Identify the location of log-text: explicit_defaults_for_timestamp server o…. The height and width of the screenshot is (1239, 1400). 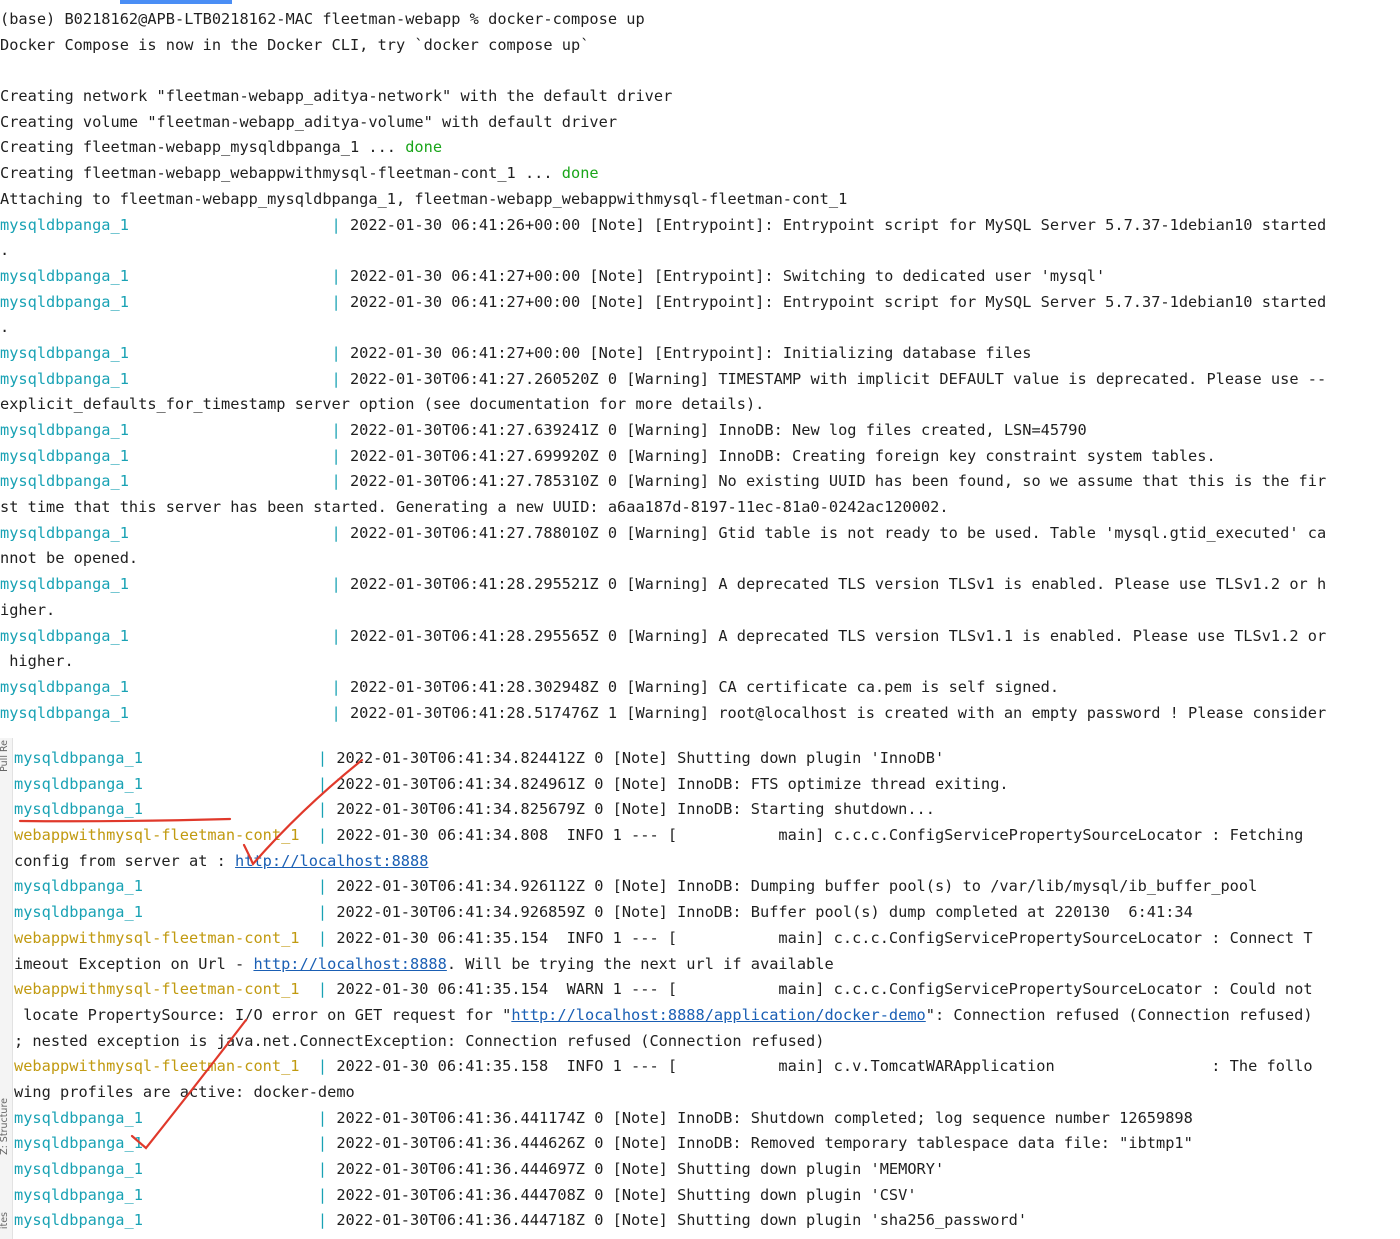
(382, 404).